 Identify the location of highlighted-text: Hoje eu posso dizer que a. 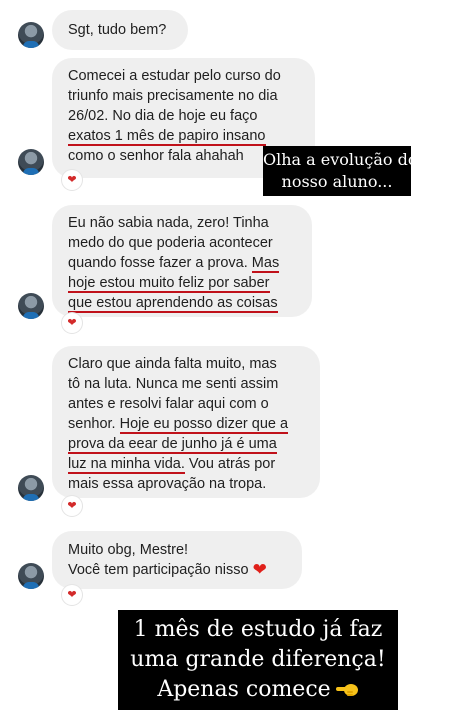
(204, 425).